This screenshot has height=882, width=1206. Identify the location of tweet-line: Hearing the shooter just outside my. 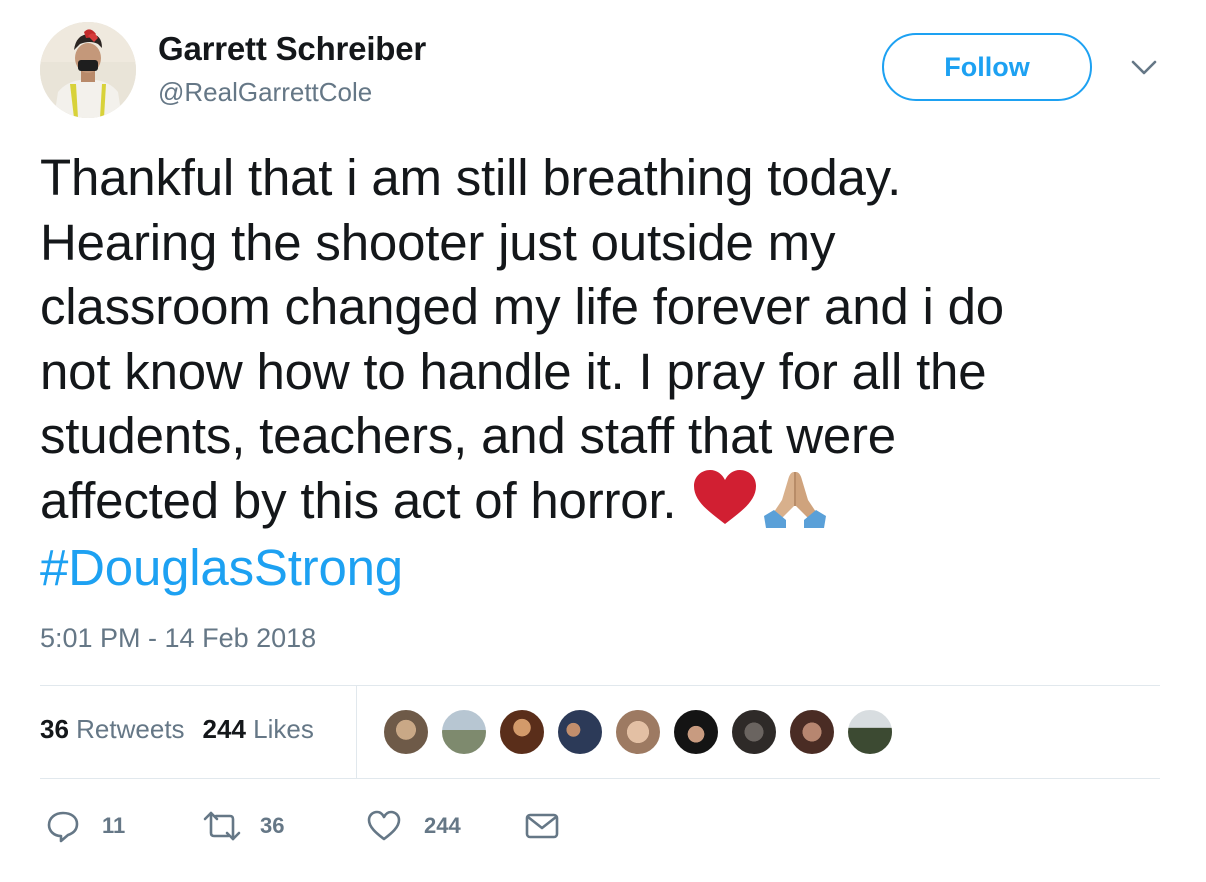
(438, 242).